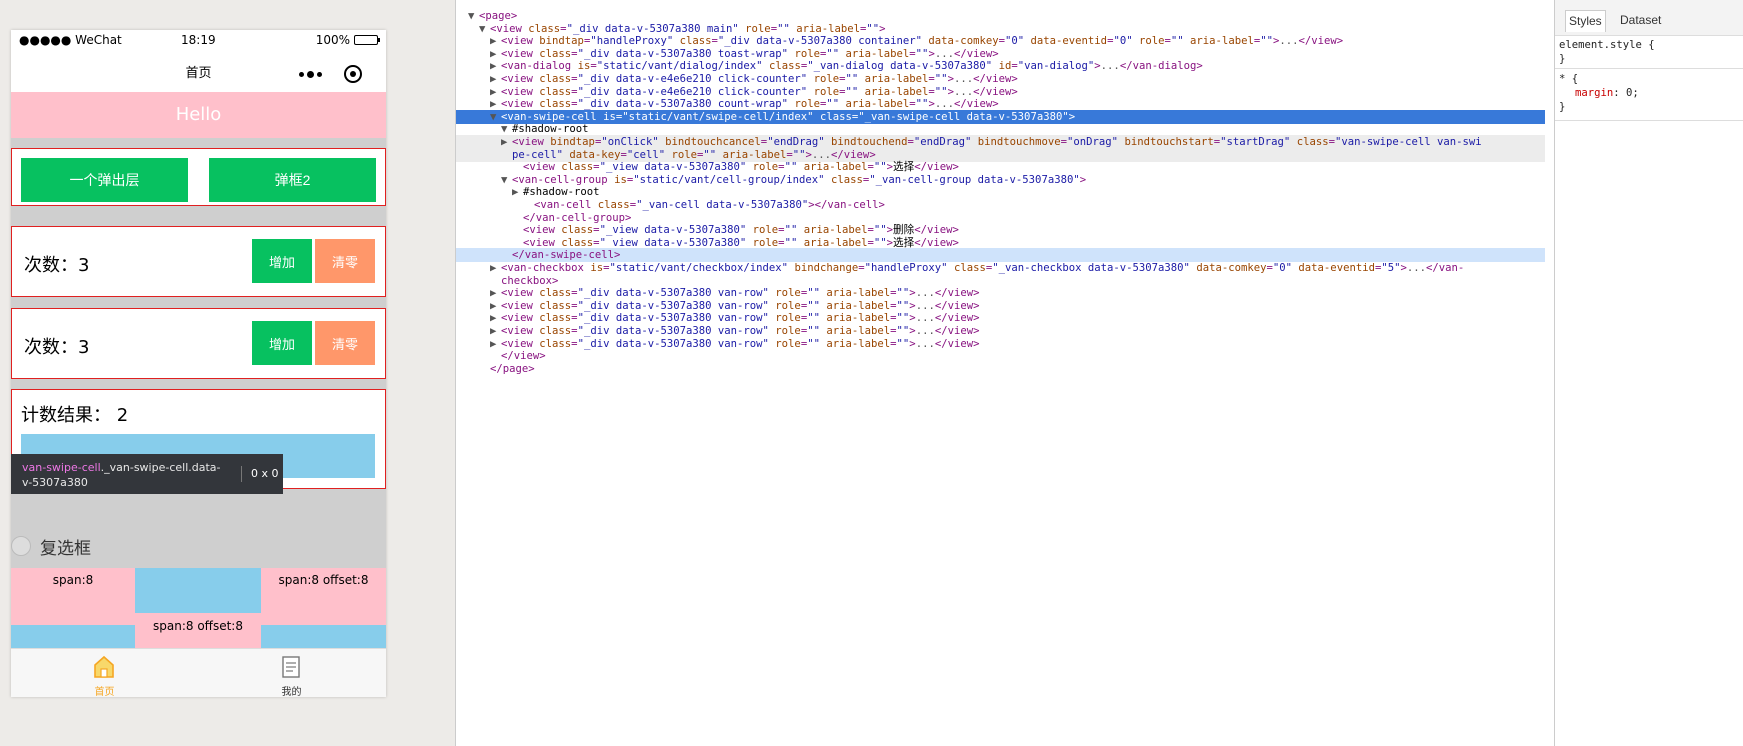 This screenshot has height=746, width=1743. I want to click on tab-bar: 首页 我的, so click(198, 672).